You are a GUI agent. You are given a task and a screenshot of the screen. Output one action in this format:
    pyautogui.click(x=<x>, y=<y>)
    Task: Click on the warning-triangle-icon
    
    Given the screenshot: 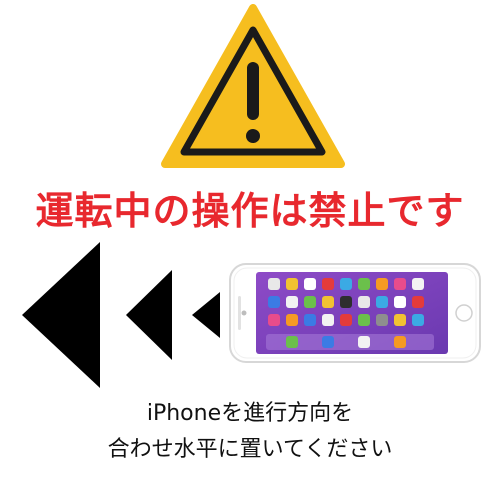 What is the action you would take?
    pyautogui.click(x=253, y=86)
    